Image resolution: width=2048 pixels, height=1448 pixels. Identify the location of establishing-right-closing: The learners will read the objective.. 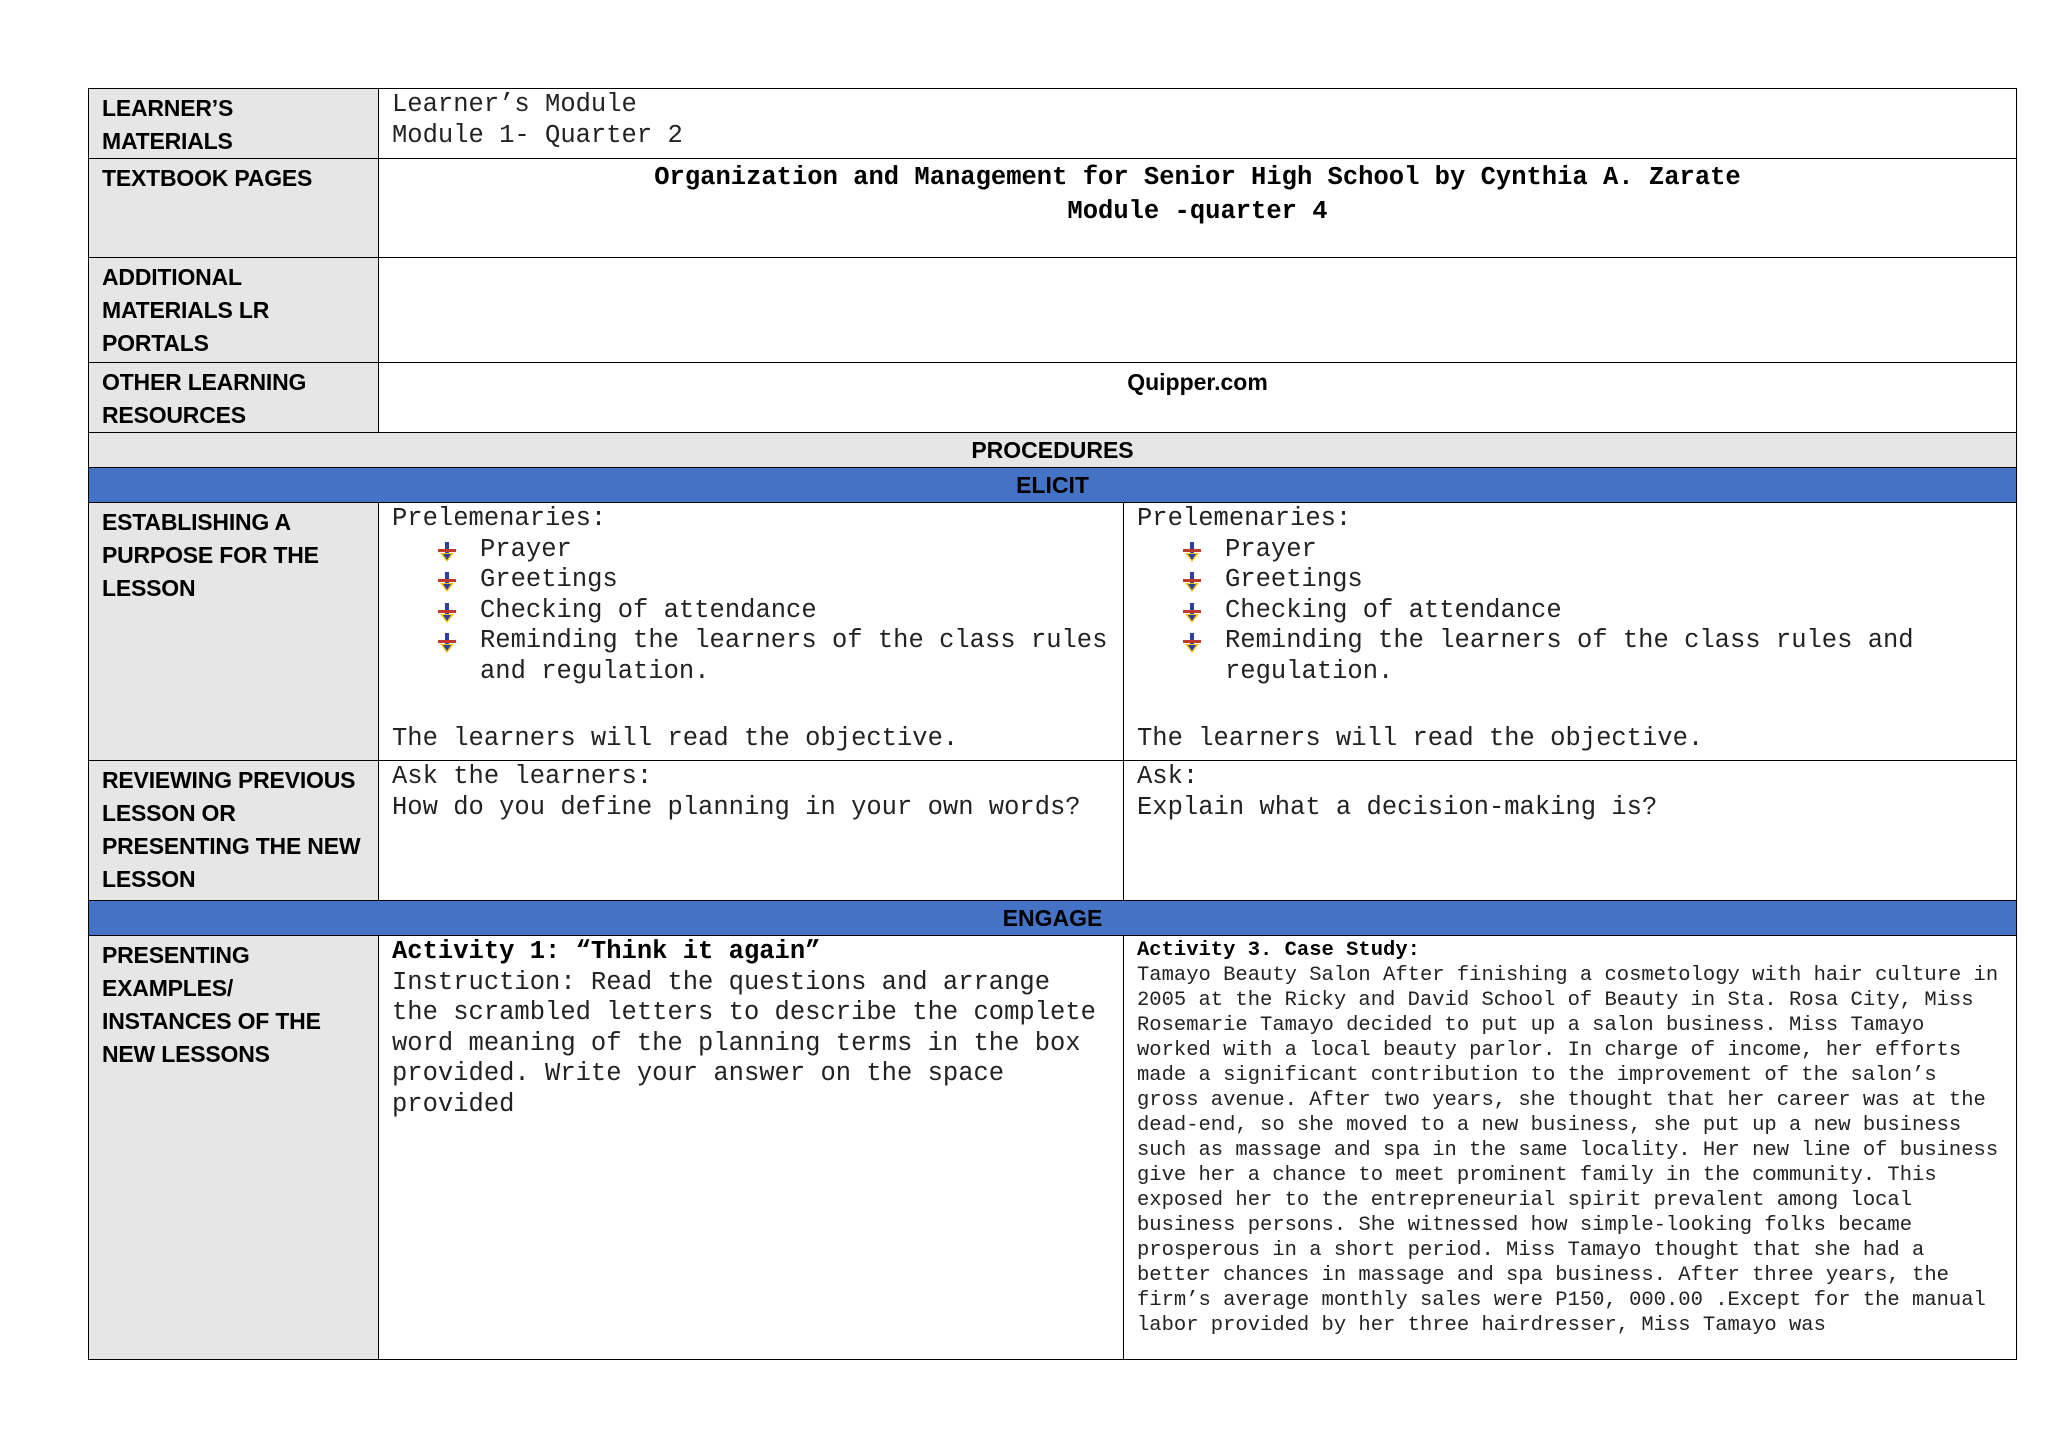
(1420, 738).